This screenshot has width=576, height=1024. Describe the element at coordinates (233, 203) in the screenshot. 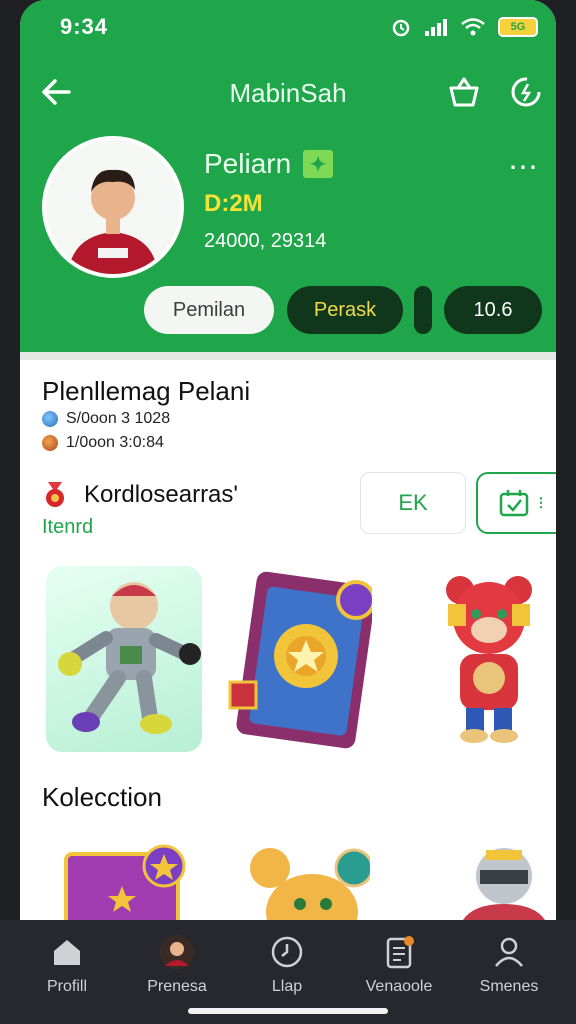

I see `profile-score: D:2M` at that location.